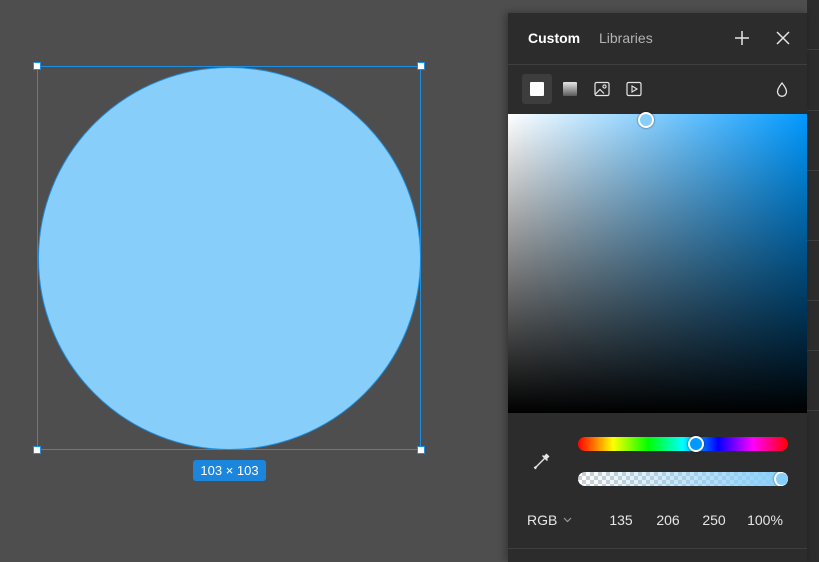  What do you see at coordinates (783, 38) in the screenshot?
I see `close-icon` at bounding box center [783, 38].